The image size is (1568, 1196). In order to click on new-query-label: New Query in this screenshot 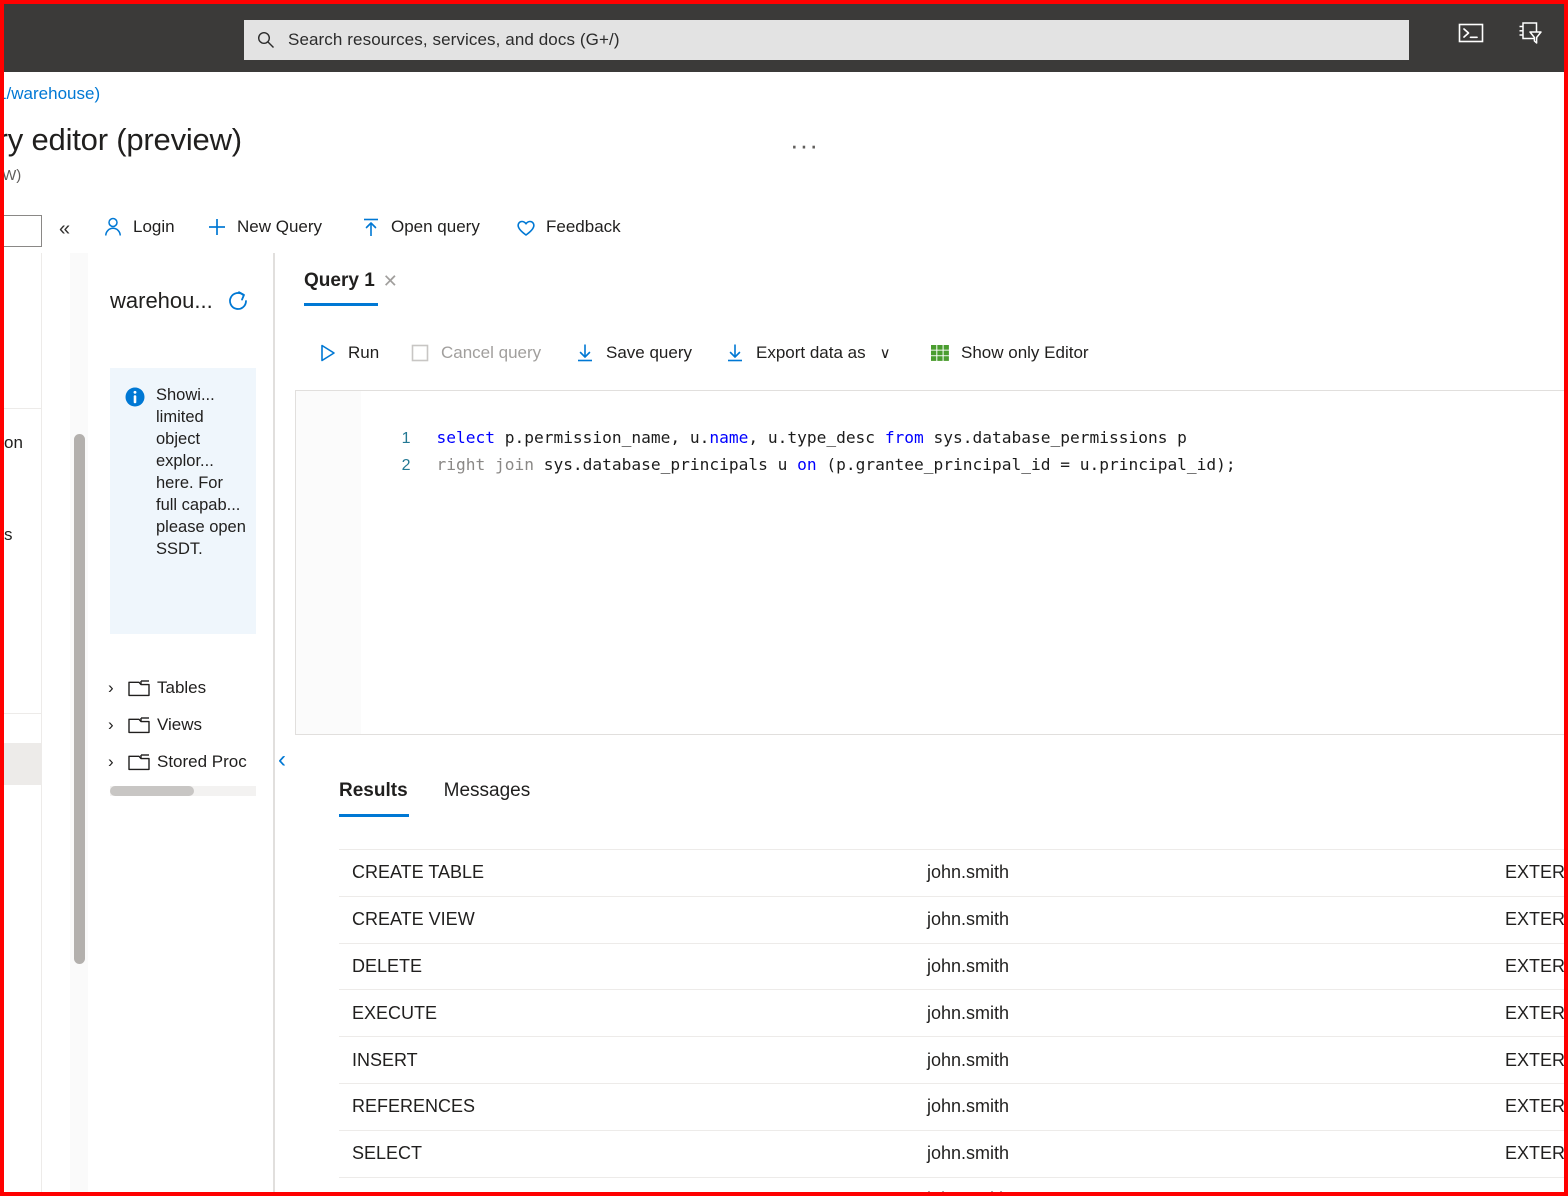, I will do `click(280, 226)`.